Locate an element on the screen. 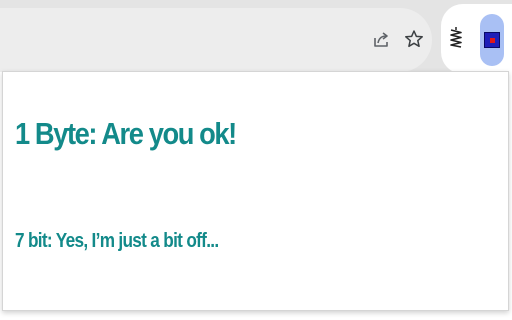 This screenshot has height=320, width=512. bookmark-star-icon is located at coordinates (414, 39).